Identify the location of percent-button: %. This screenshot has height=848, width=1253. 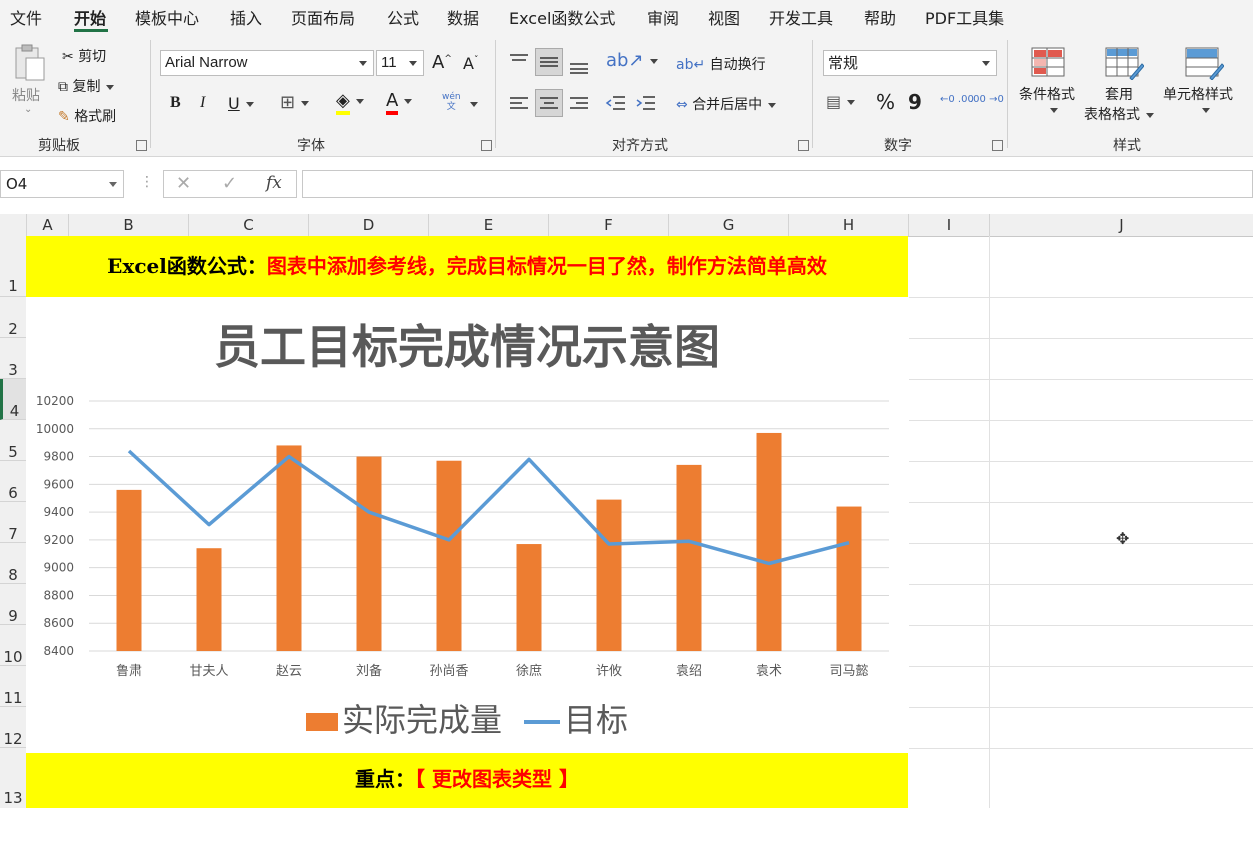
(885, 102).